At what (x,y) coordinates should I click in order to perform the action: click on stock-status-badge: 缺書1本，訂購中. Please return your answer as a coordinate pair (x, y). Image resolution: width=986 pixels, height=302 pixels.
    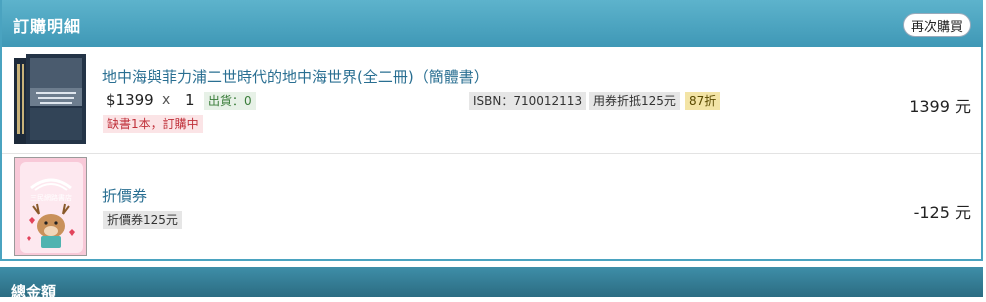
    Looking at the image, I should click on (153, 124).